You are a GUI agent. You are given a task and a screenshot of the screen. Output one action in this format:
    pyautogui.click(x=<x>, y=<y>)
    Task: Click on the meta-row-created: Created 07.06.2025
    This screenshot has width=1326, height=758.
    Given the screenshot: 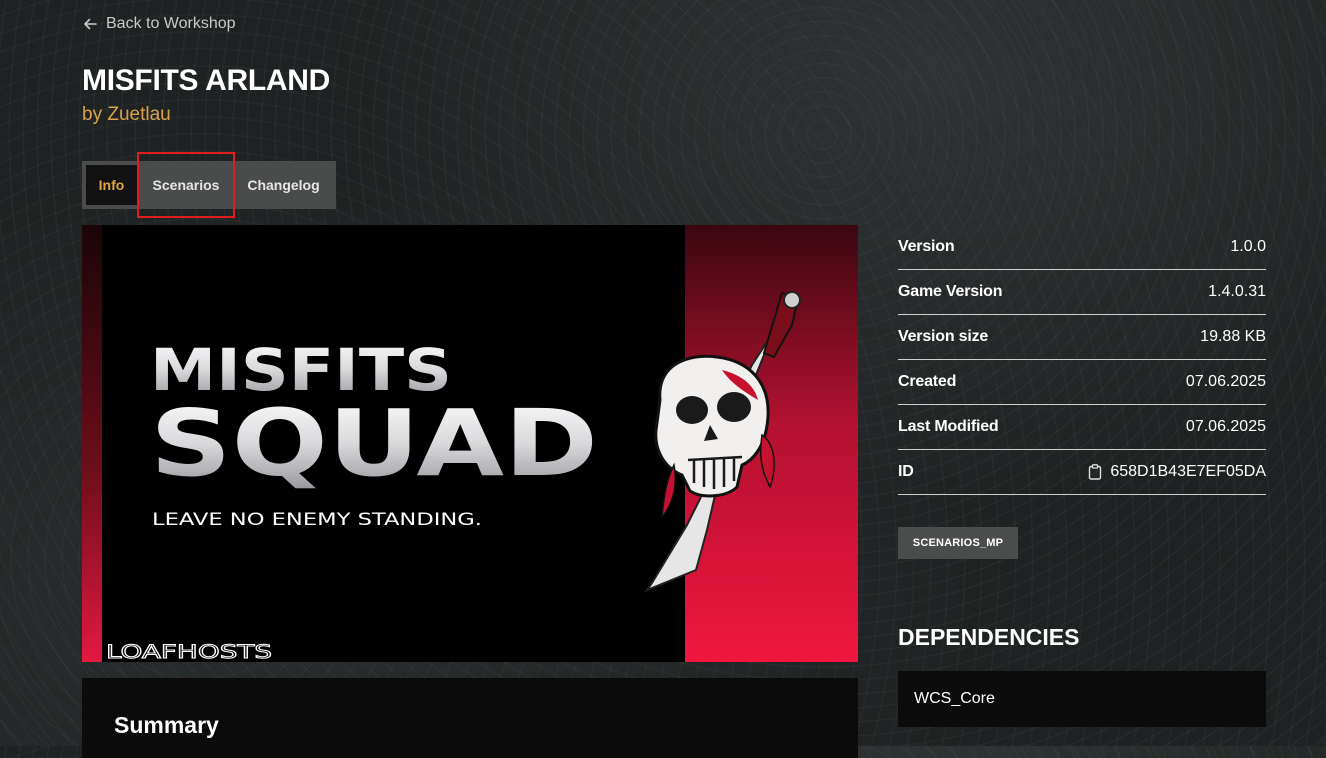 What is the action you would take?
    pyautogui.click(x=1082, y=382)
    